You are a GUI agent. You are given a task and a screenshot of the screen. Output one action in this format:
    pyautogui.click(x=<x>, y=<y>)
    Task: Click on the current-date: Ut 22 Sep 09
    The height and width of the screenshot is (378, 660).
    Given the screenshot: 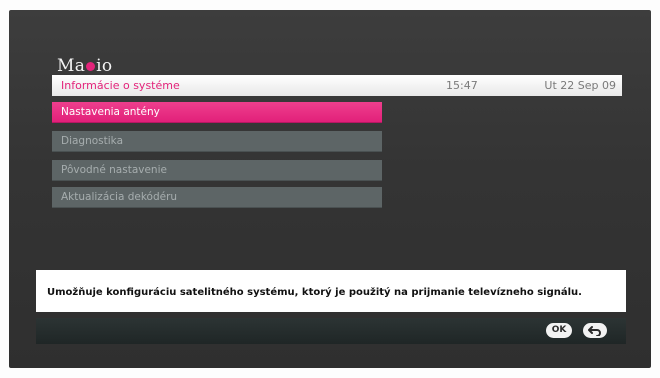 What is the action you would take?
    pyautogui.click(x=580, y=85)
    